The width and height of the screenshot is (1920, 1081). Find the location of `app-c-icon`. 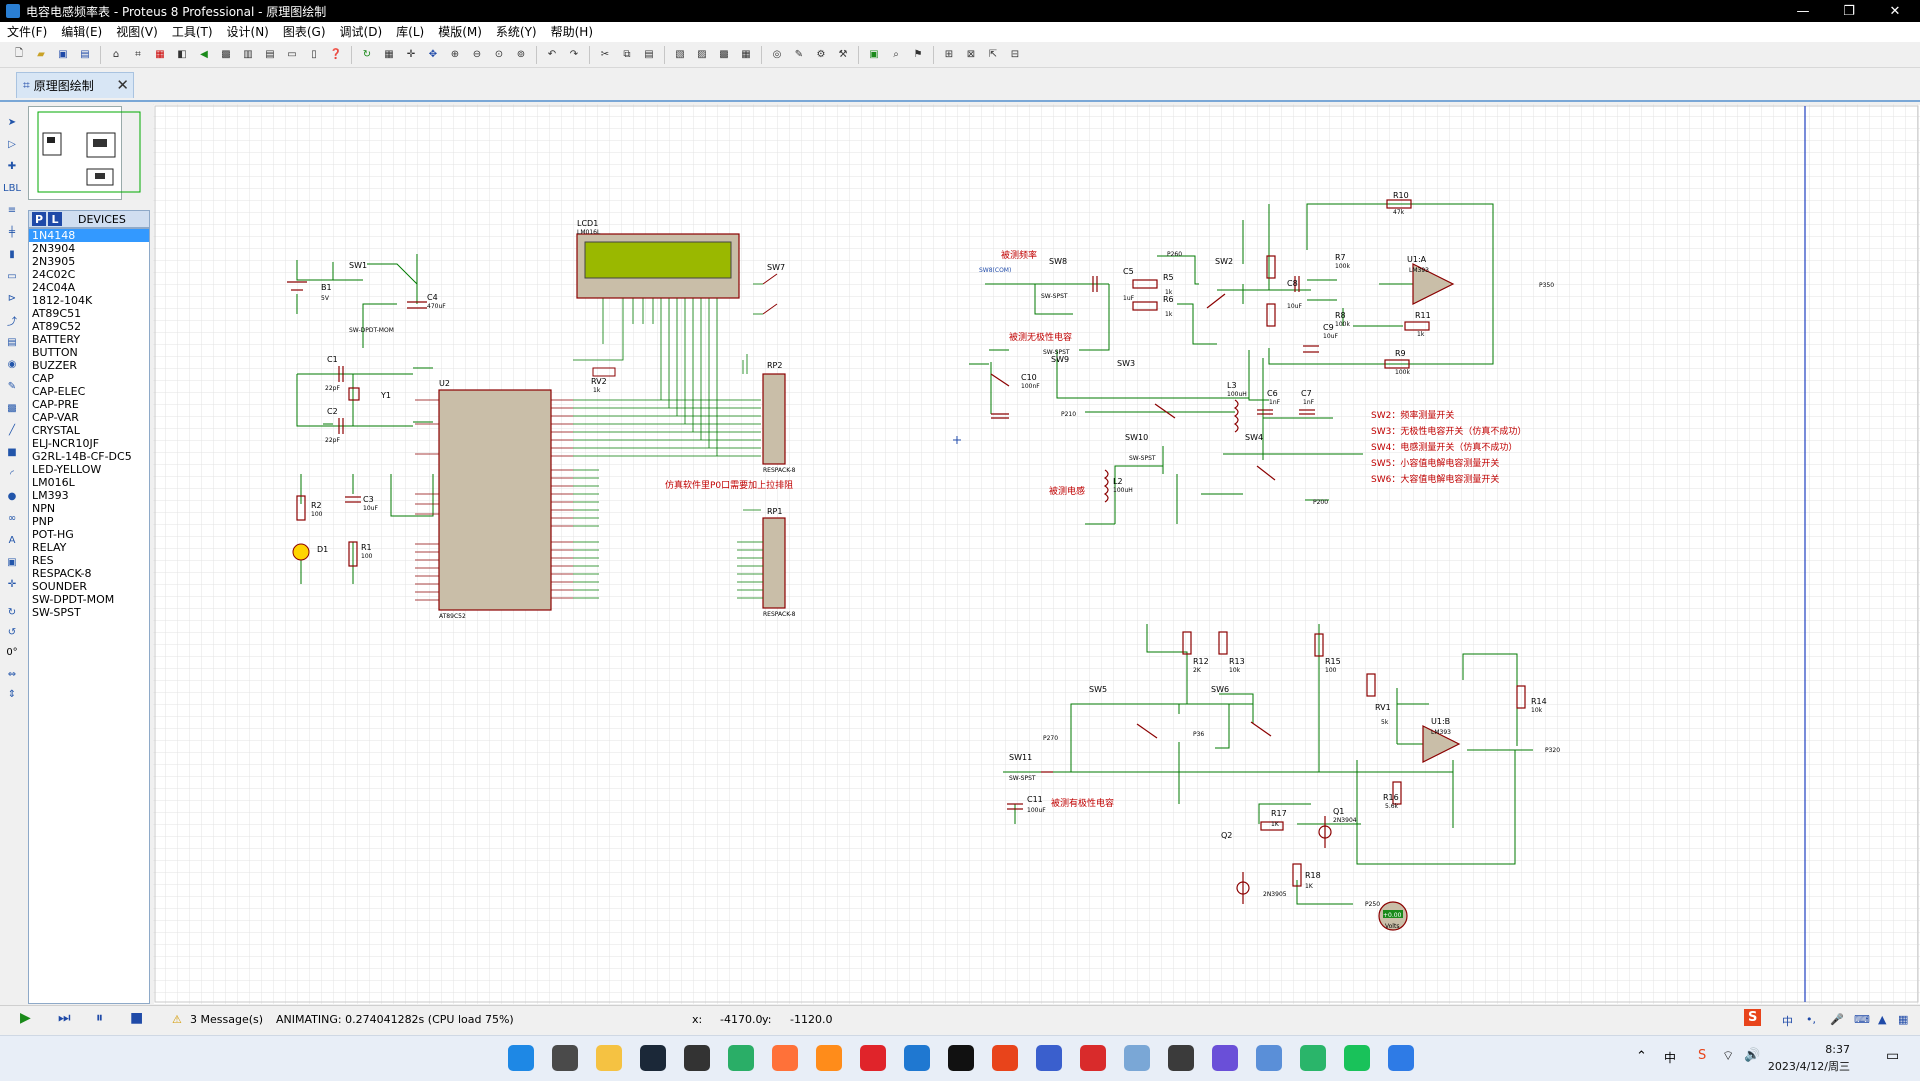

app-c-icon is located at coordinates (697, 1058).